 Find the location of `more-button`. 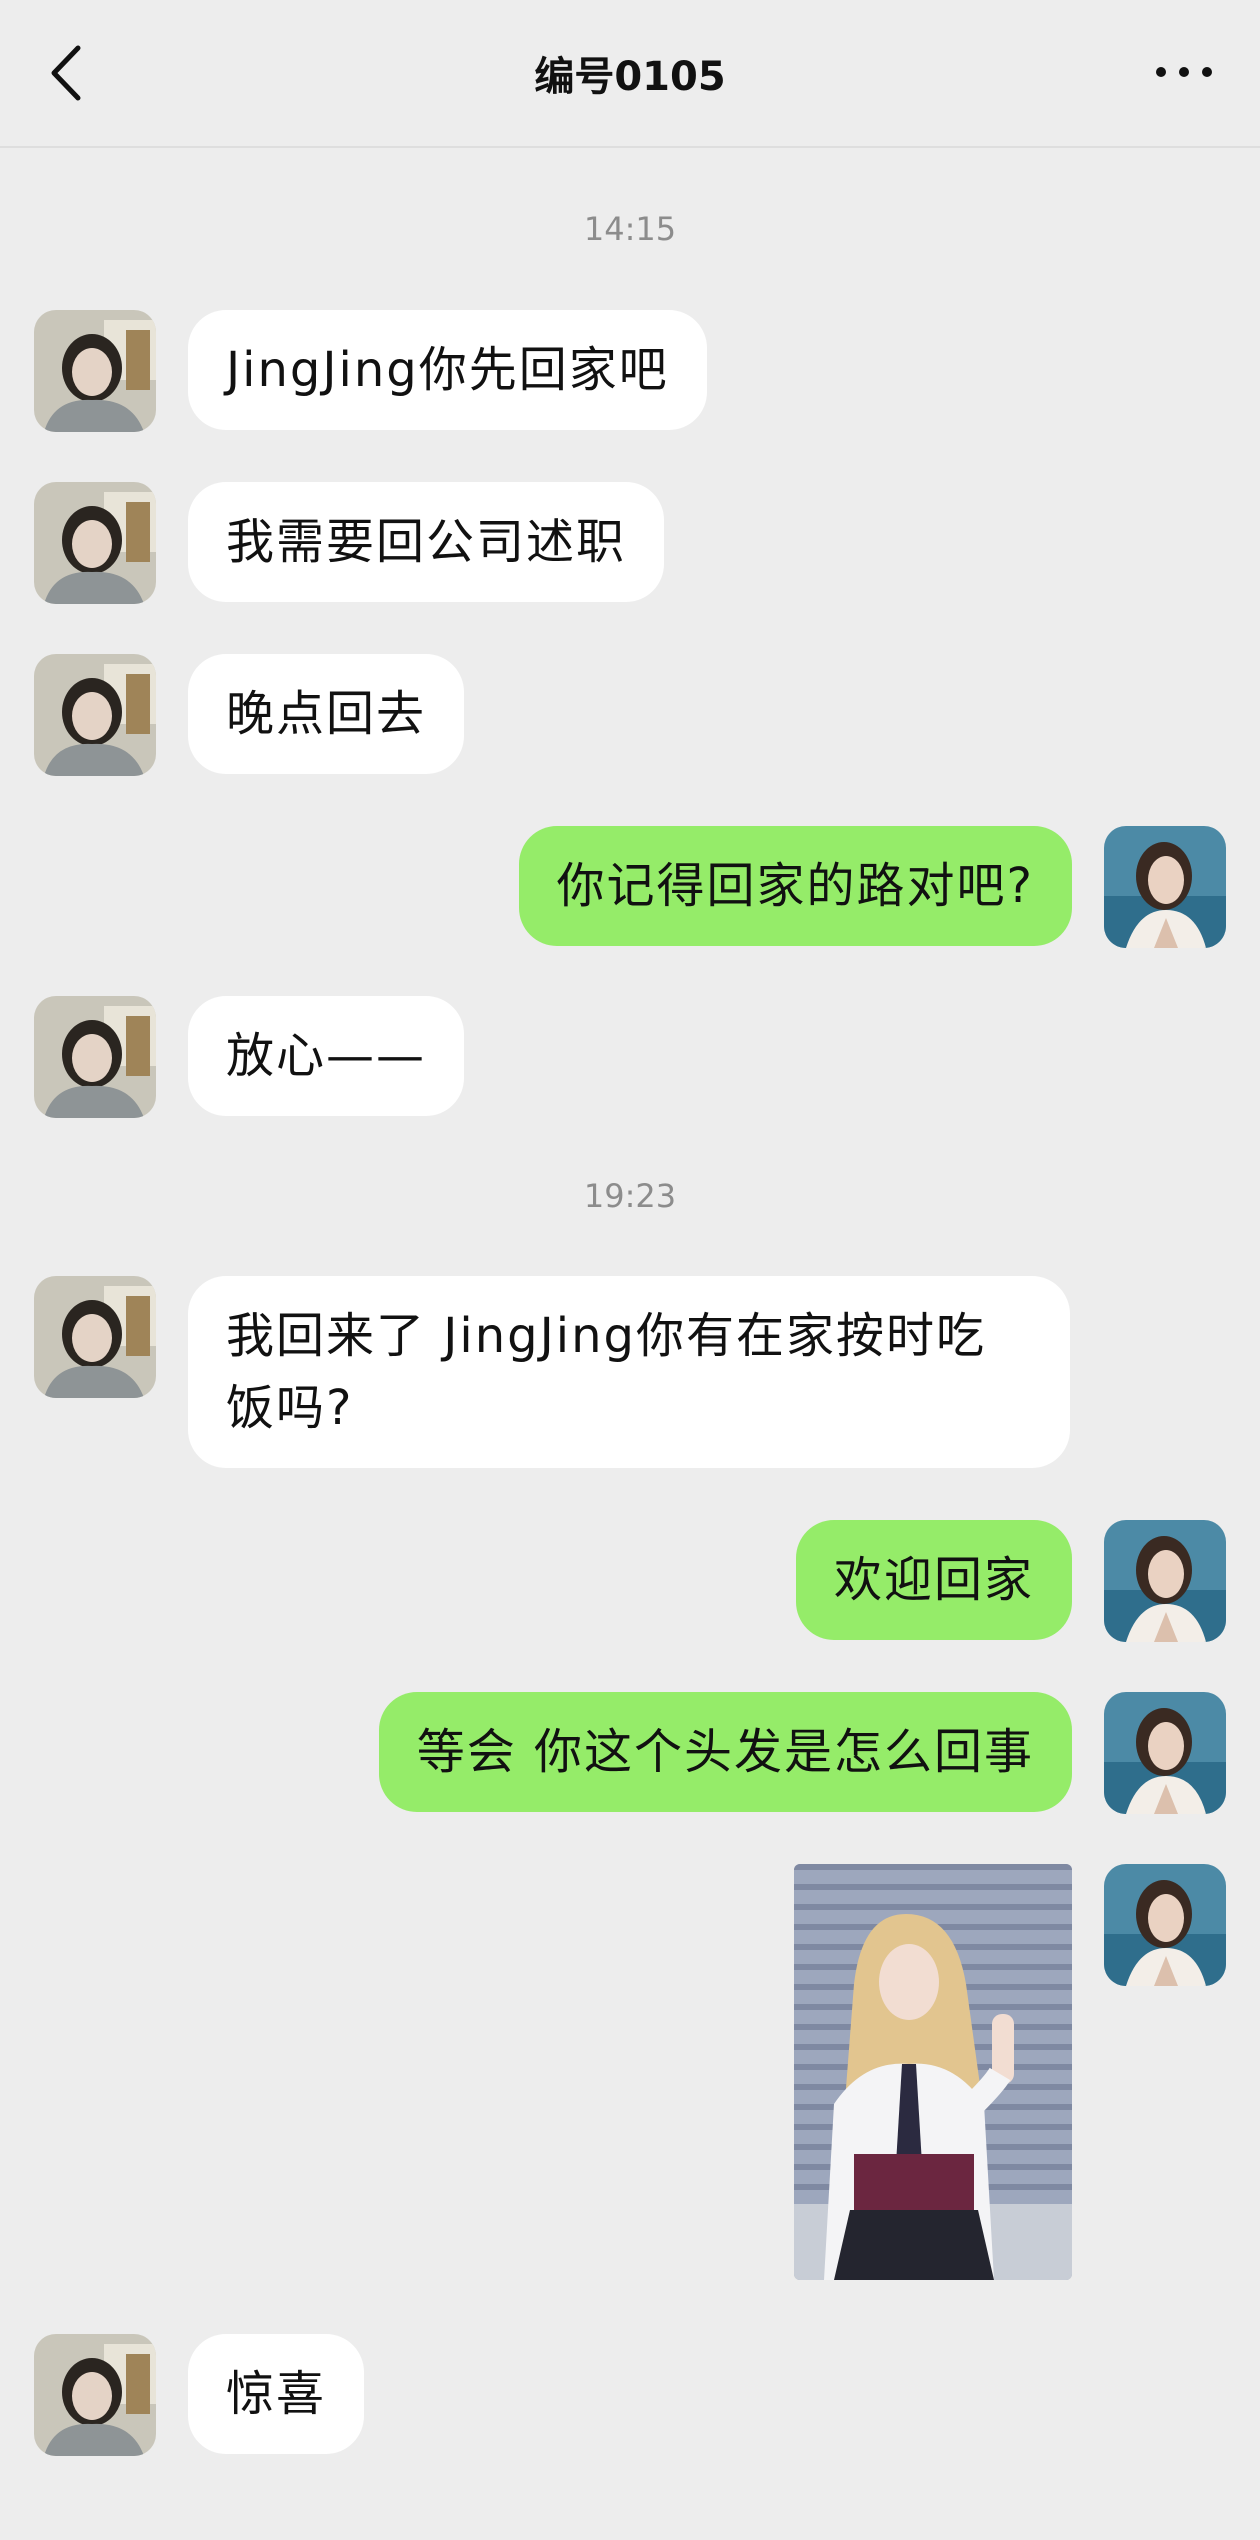

more-button is located at coordinates (1184, 72).